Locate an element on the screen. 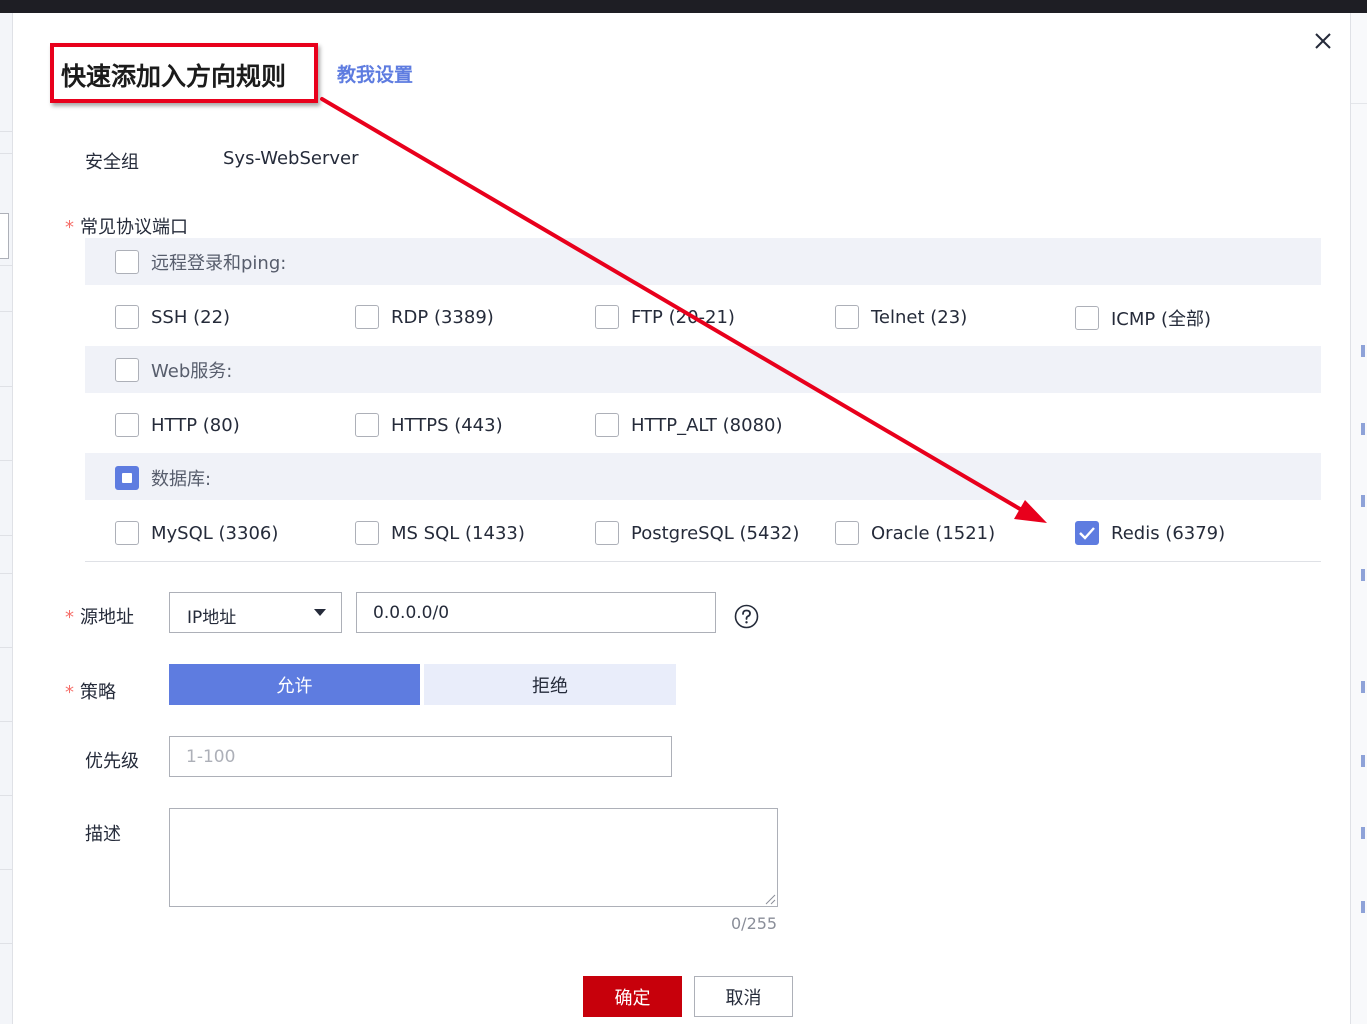  checkbox-group-remote: 远程登录和ping: is located at coordinates (200, 262).